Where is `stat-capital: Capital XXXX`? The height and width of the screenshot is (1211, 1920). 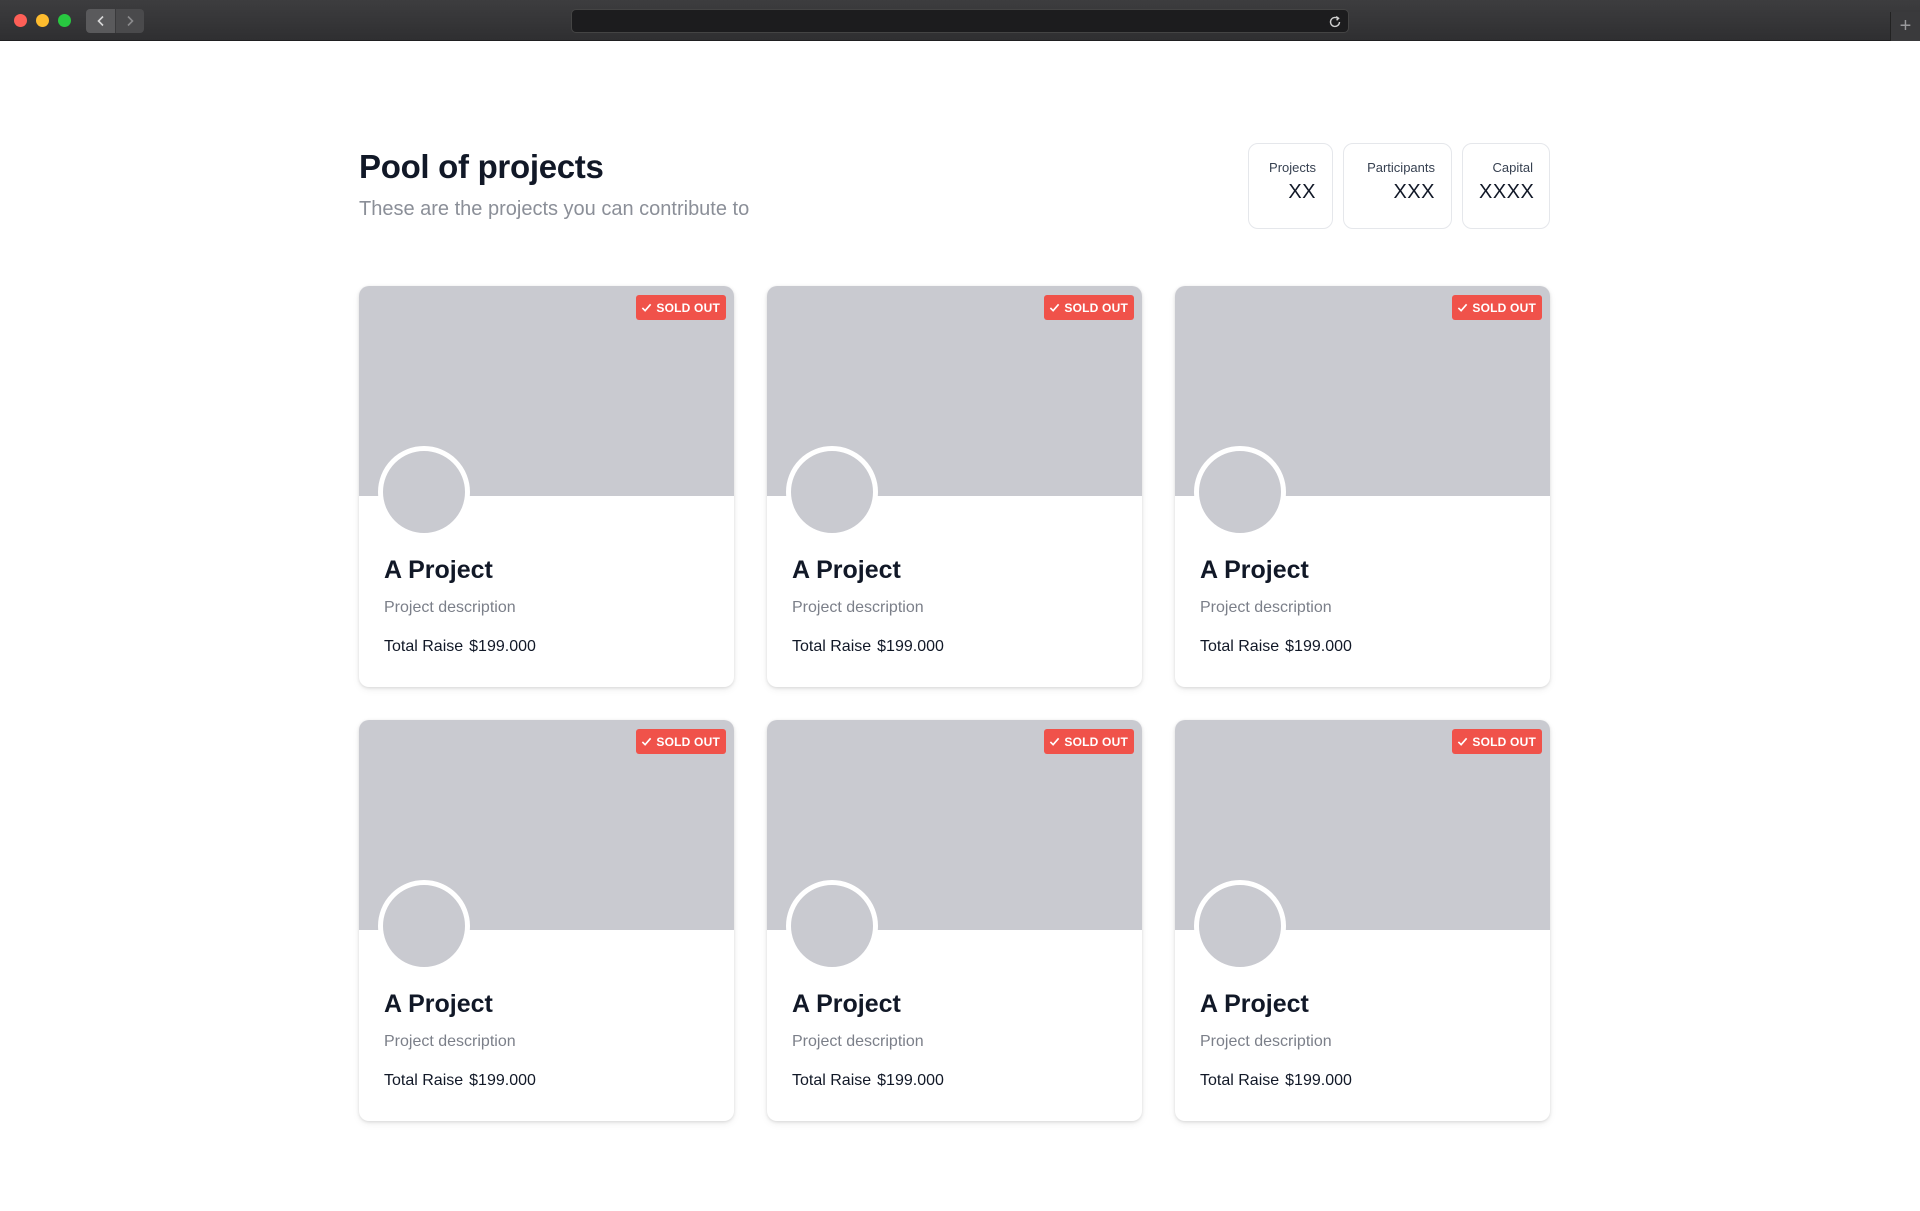
stat-capital: Capital XXXX is located at coordinates (1506, 186).